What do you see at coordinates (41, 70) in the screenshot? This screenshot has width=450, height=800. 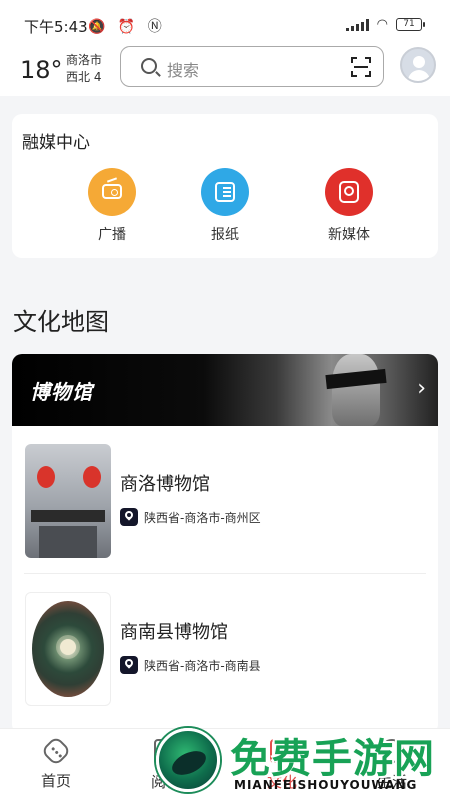 I see `temperature: 18°` at bounding box center [41, 70].